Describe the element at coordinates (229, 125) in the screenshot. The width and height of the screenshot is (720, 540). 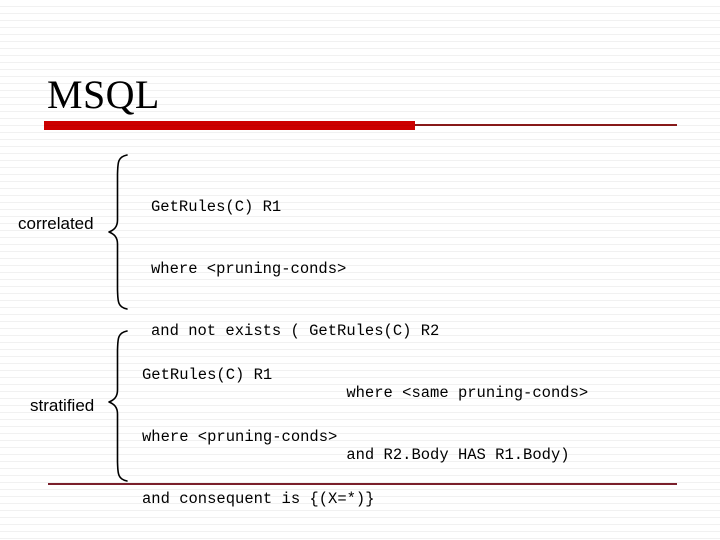
I see `title-underline-accent-bar` at that location.